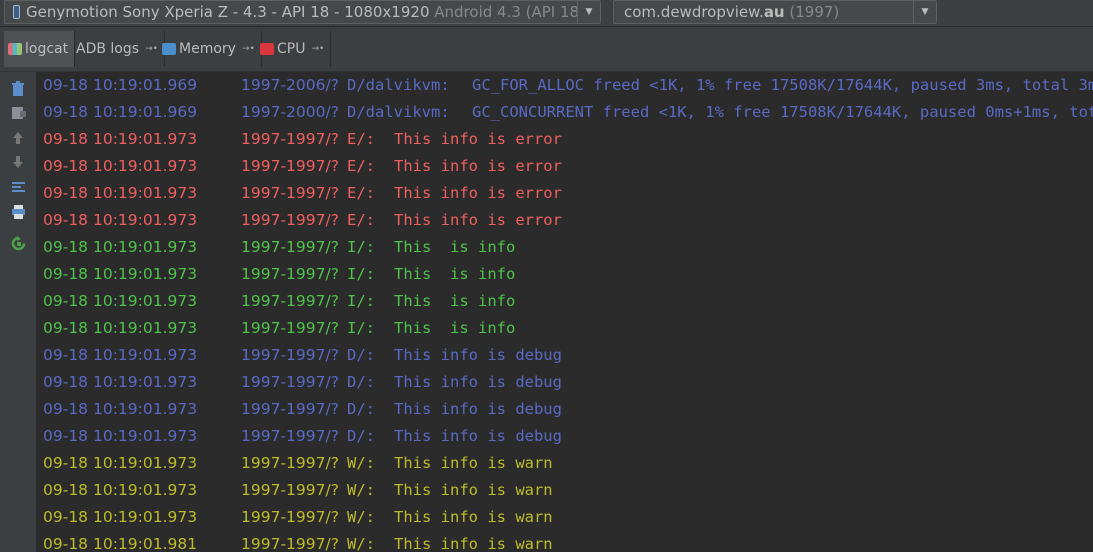 This screenshot has height=552, width=1093. I want to click on restart-icon, so click(18, 243).